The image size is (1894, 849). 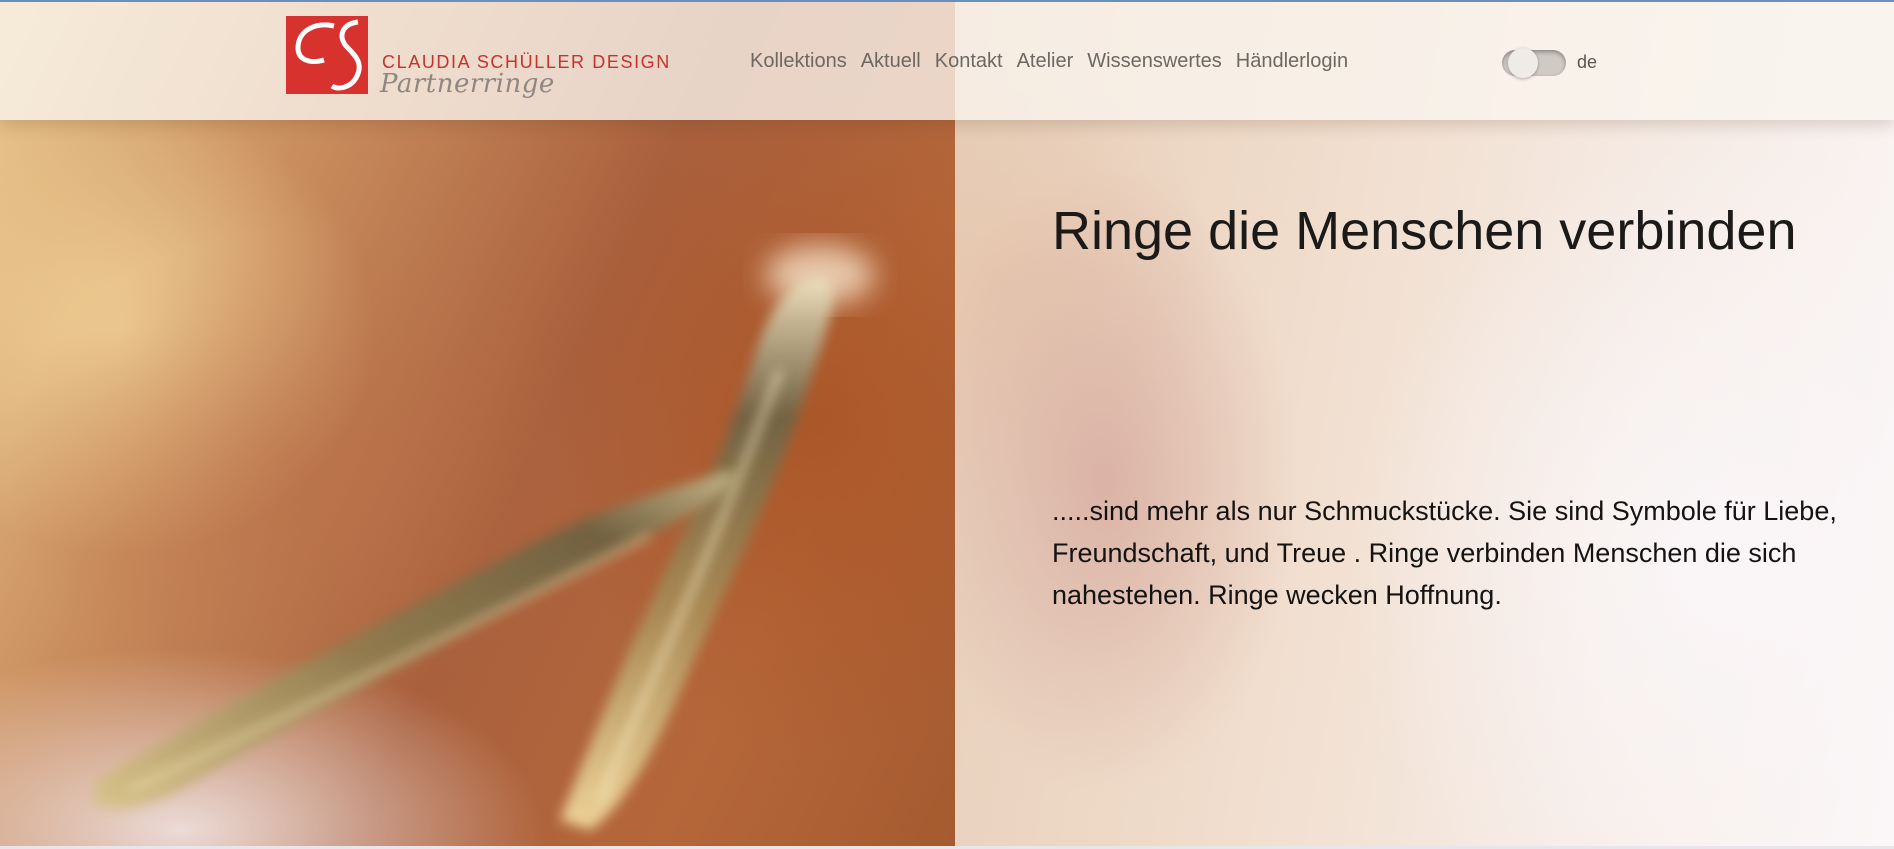 What do you see at coordinates (891, 61) in the screenshot?
I see `nav-item-aktuell: Aktuell` at bounding box center [891, 61].